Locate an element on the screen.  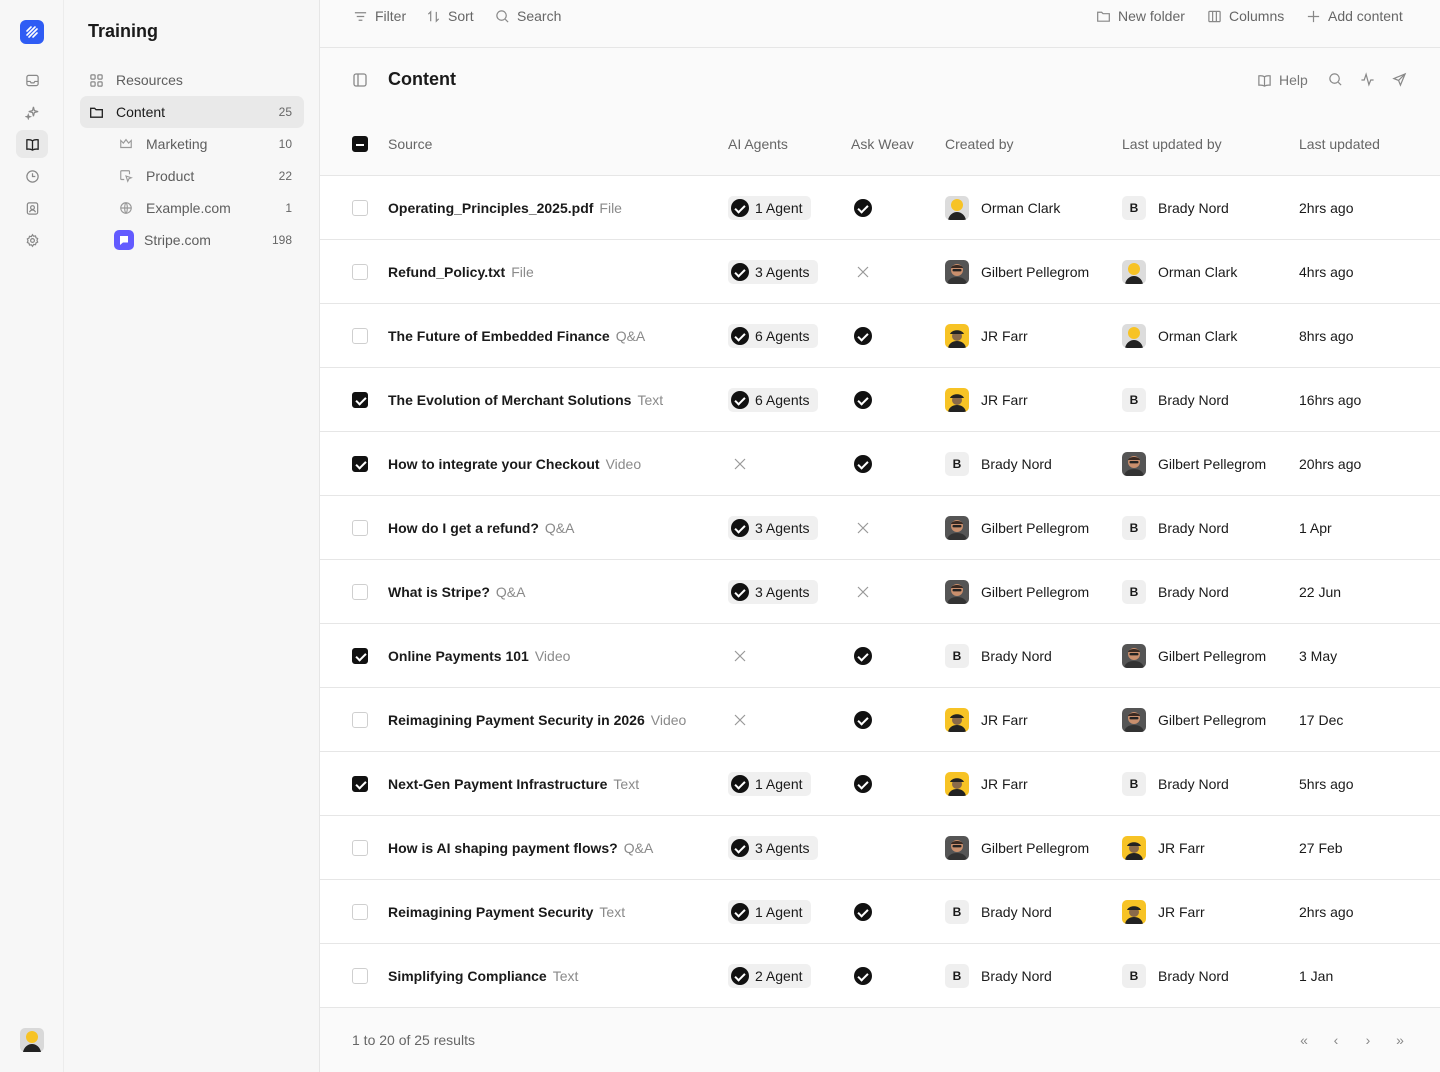
sidebar-item-content: Content 25 is located at coordinates (192, 112).